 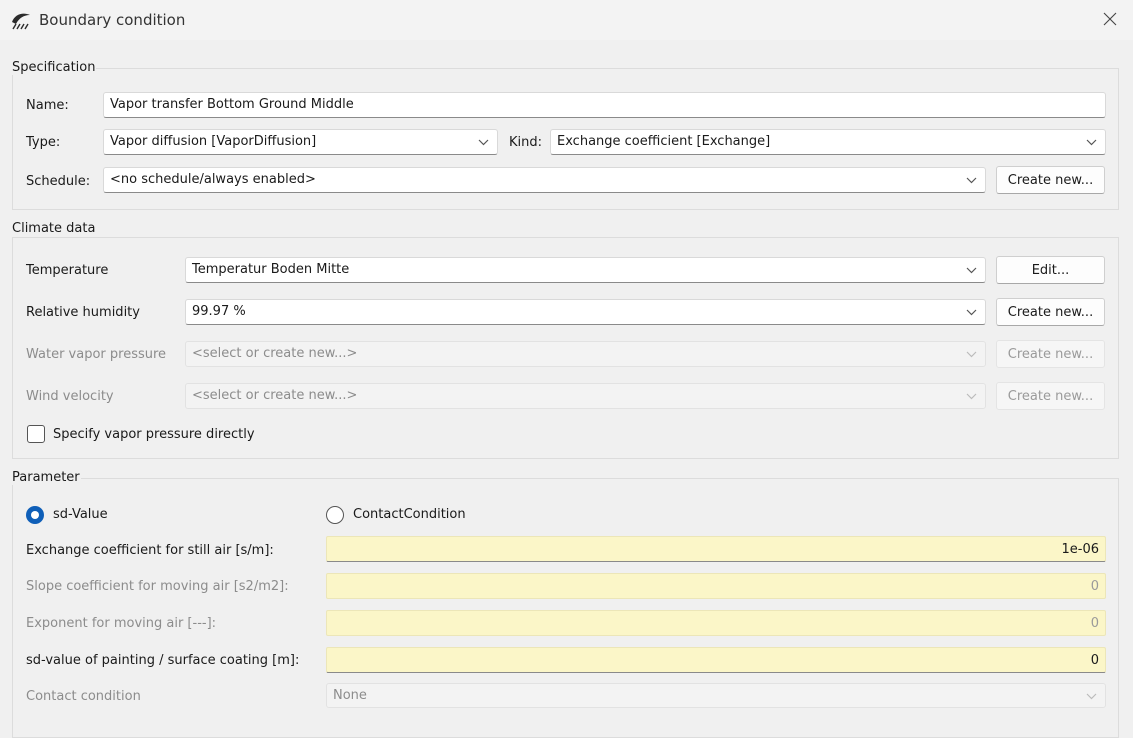 I want to click on temperature-select: Temperatur Boden Mitte, so click(x=585, y=270).